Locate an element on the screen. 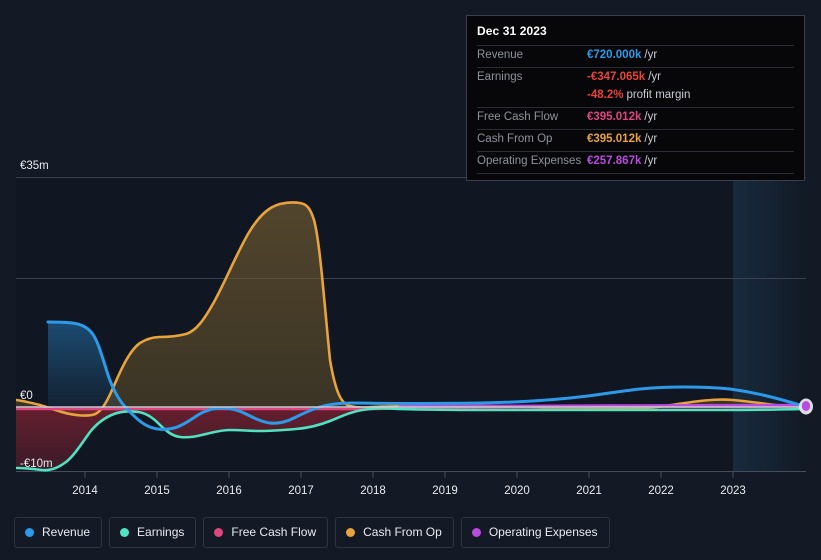 The width and height of the screenshot is (821, 560). tooltip-row-cash-from-op: Cash From Op €395.012k /yr is located at coordinates (635, 140).